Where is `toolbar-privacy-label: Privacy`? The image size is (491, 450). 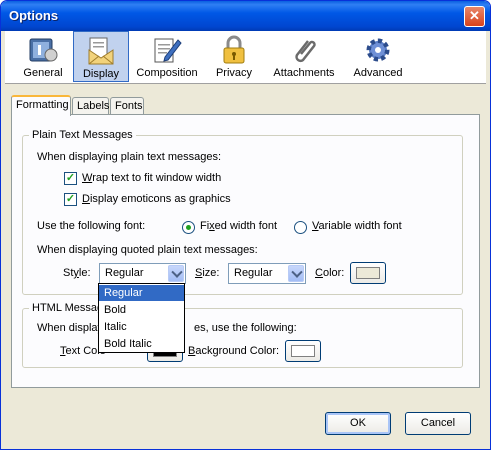
toolbar-privacy-label: Privacy is located at coordinates (234, 73).